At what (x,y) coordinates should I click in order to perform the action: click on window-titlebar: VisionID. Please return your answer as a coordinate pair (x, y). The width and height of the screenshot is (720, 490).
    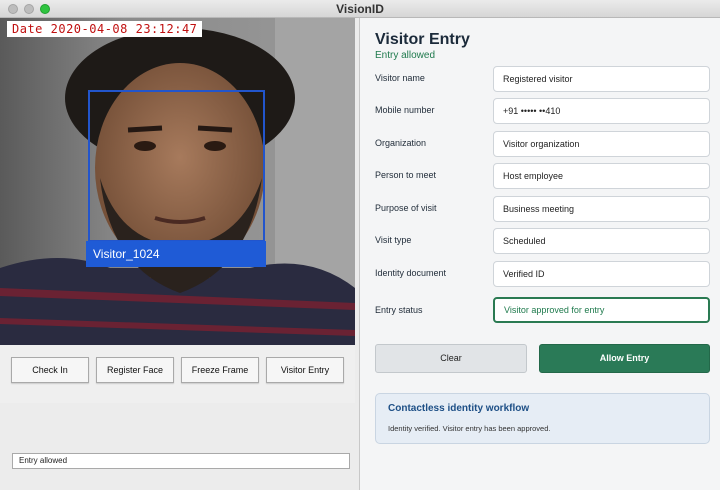
    Looking at the image, I should click on (360, 9).